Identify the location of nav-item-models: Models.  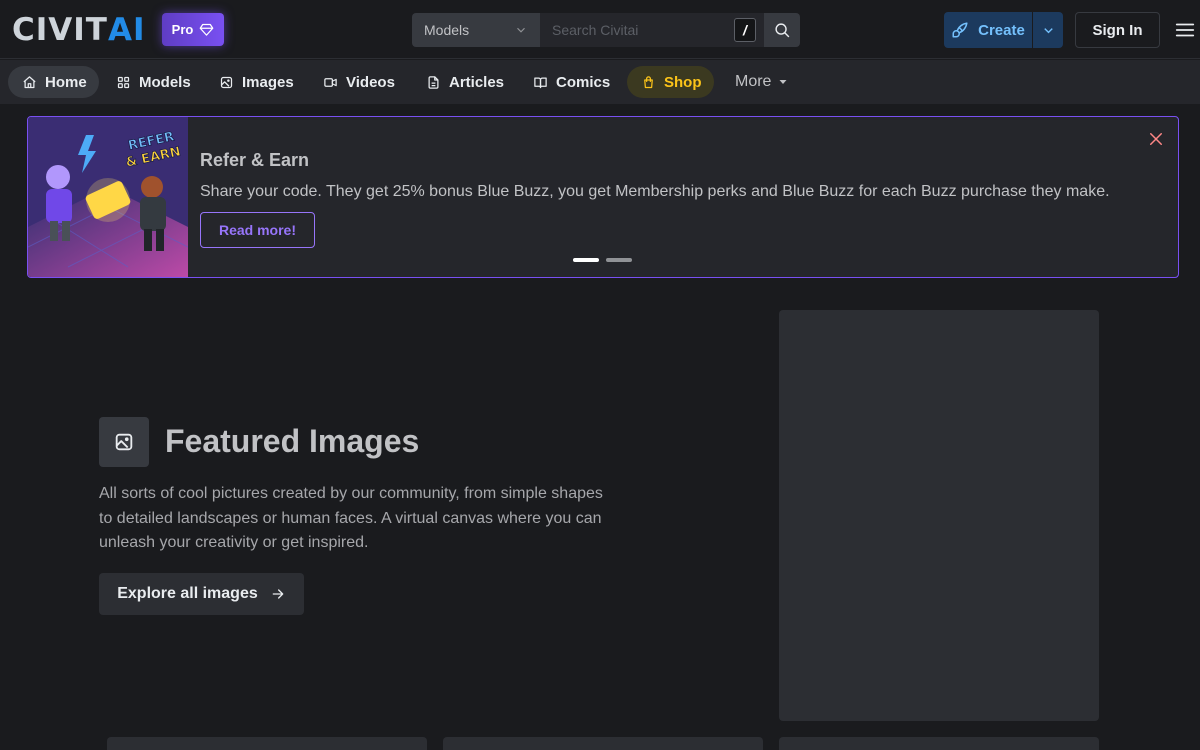
(153, 82).